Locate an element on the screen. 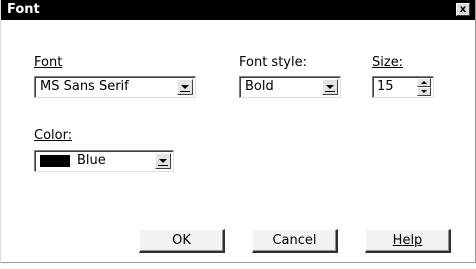 The width and height of the screenshot is (476, 269). color-label: Color: is located at coordinates (53, 135).